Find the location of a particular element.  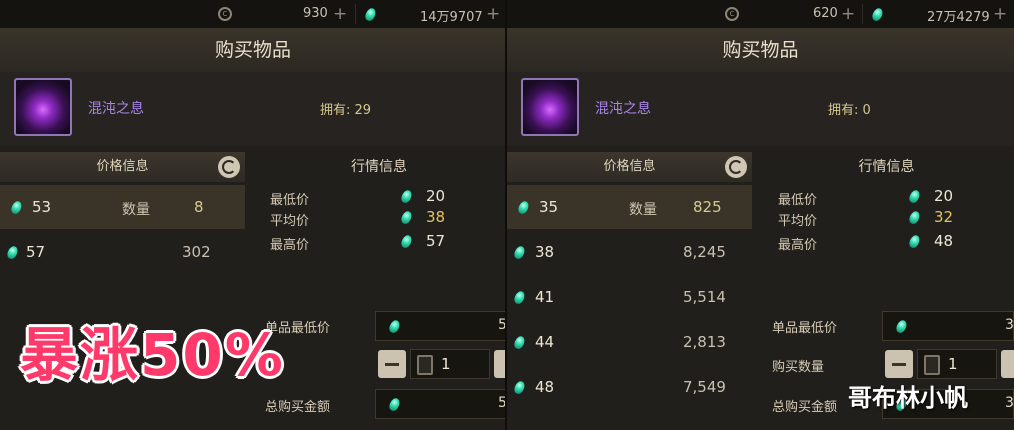

plus-icon is located at coordinates (1007, 364).